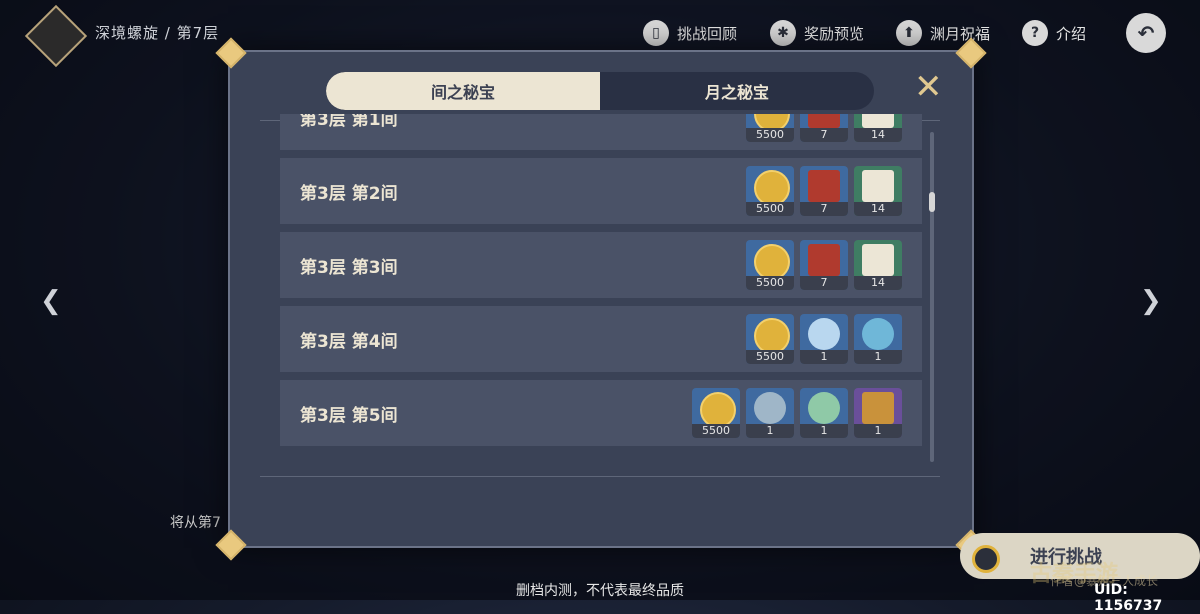 The image size is (1200, 614). What do you see at coordinates (1054, 33) in the screenshot?
I see `intro-button: ? 介绍` at bounding box center [1054, 33].